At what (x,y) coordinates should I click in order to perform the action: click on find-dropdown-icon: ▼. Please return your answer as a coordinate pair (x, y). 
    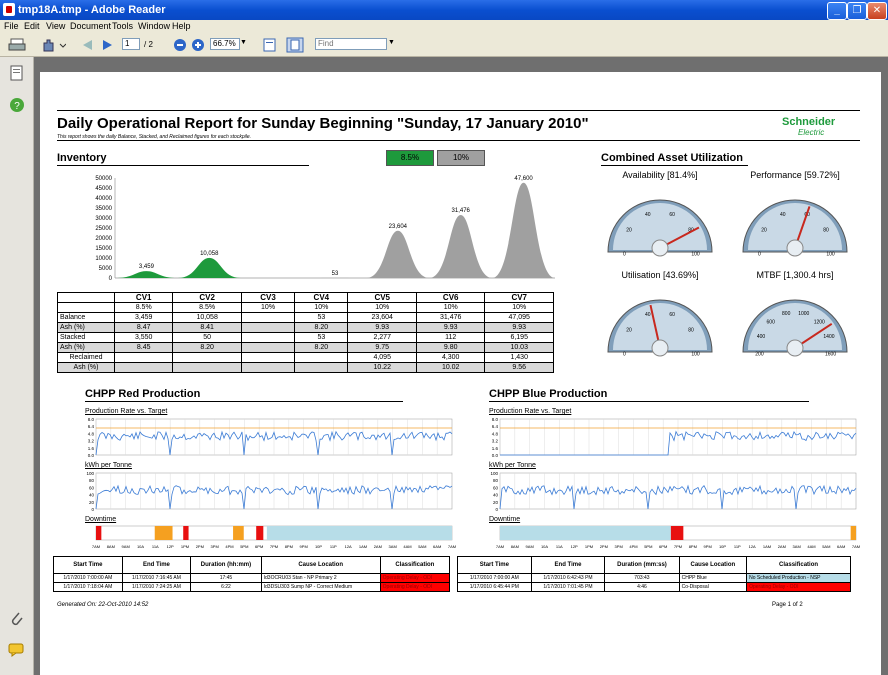
    Looking at the image, I should click on (391, 47).